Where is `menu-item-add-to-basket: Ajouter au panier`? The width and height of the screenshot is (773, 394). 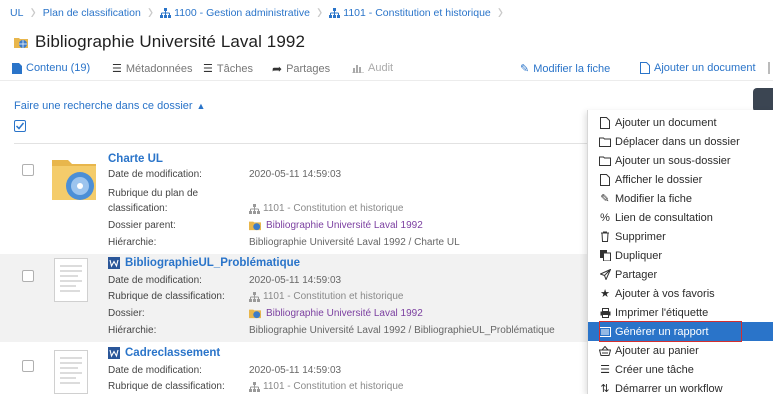 menu-item-add-to-basket: Ajouter au panier is located at coordinates (680, 350).